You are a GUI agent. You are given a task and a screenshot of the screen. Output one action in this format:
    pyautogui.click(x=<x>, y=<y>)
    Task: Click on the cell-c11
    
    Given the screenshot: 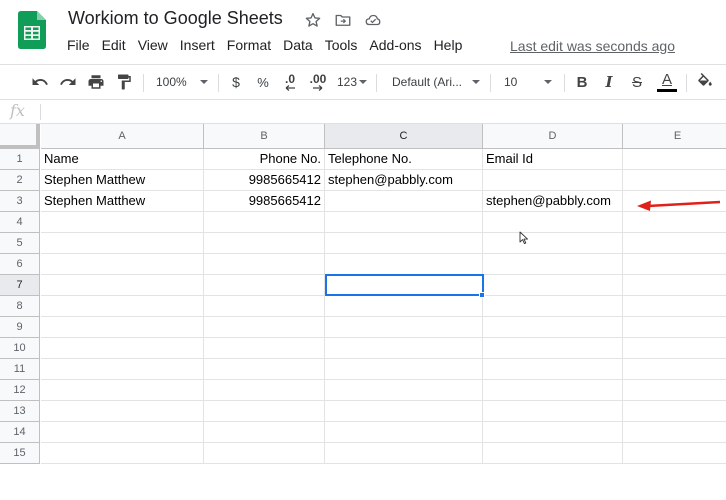 What is the action you would take?
    pyautogui.click(x=404, y=369)
    